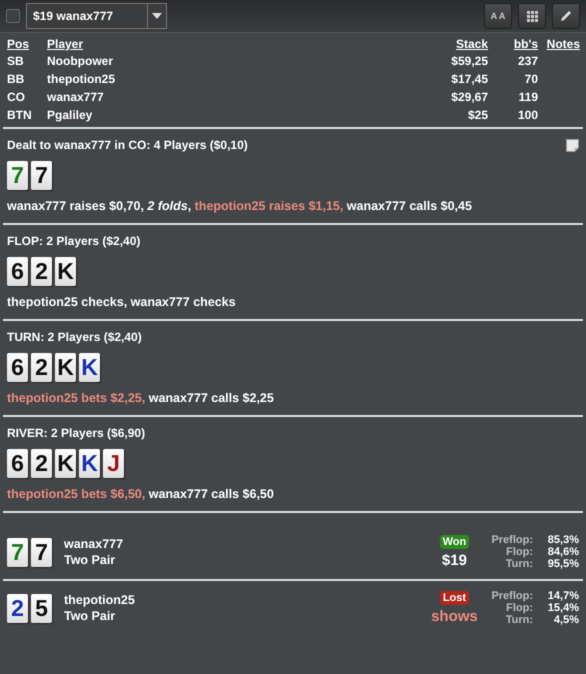  Describe the element at coordinates (454, 560) in the screenshot. I see `result-amount: $19` at that location.